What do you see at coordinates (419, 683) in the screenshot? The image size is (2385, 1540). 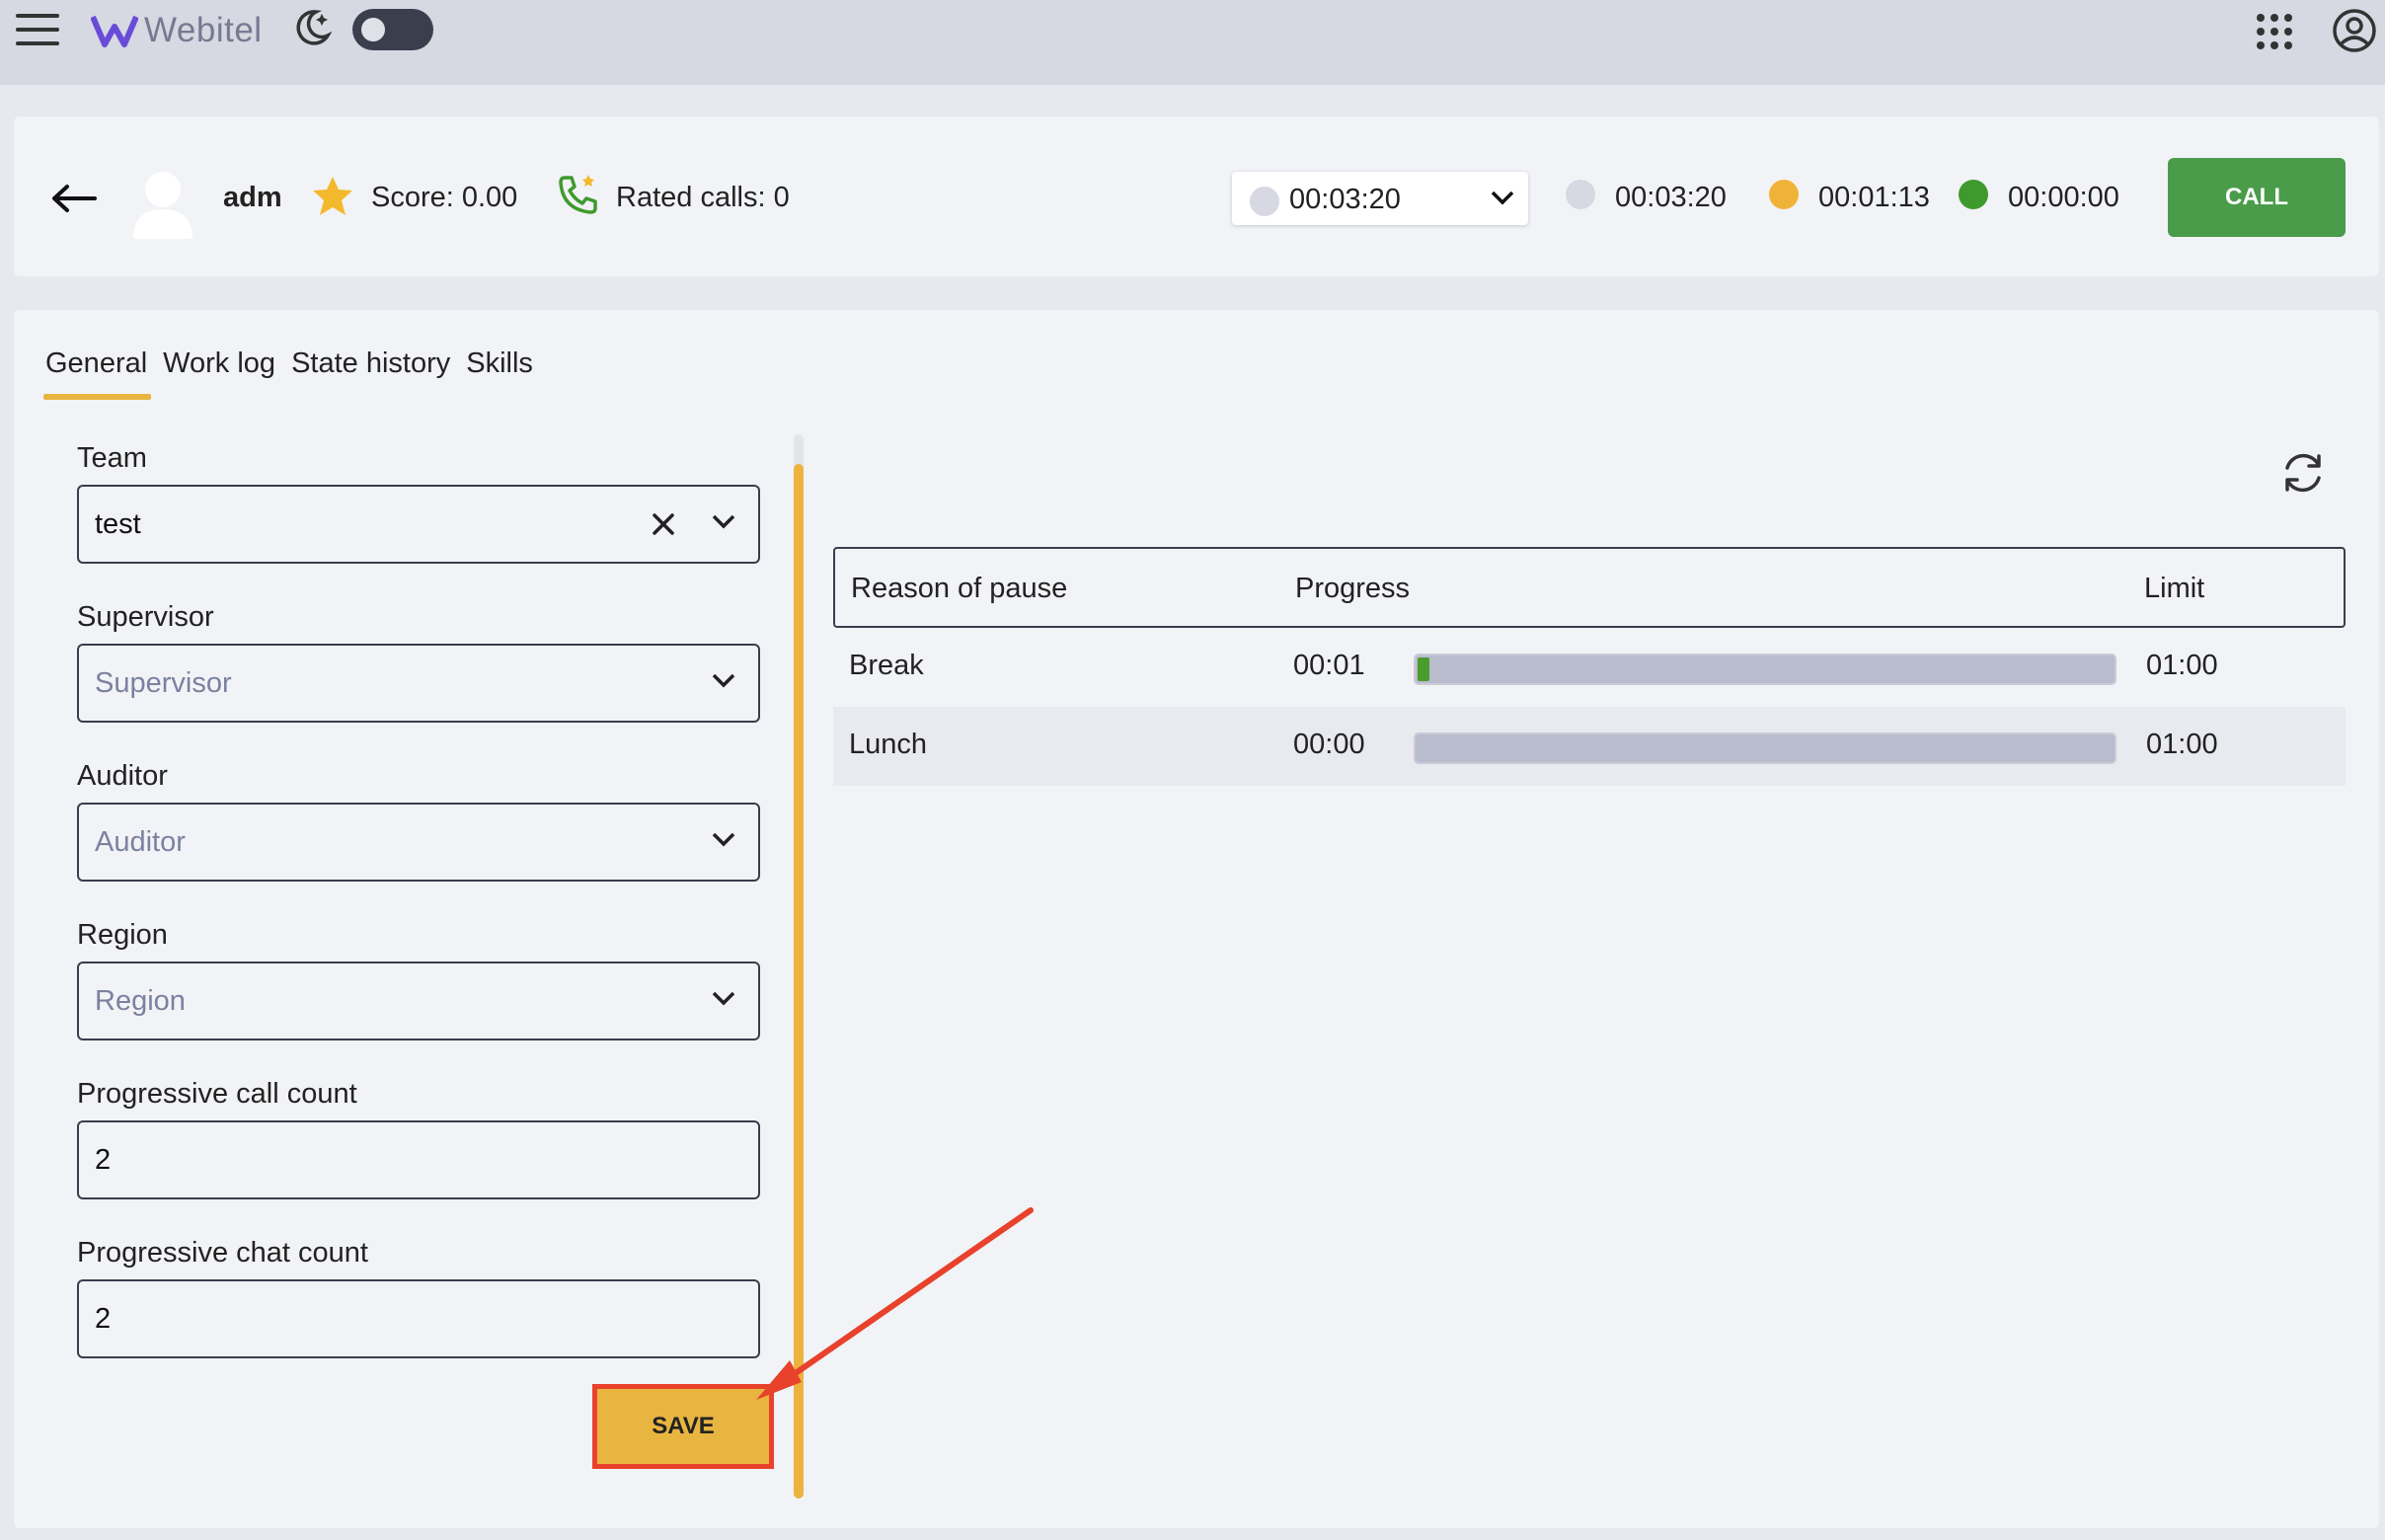 I see `supervisor-select: Supervisor` at bounding box center [419, 683].